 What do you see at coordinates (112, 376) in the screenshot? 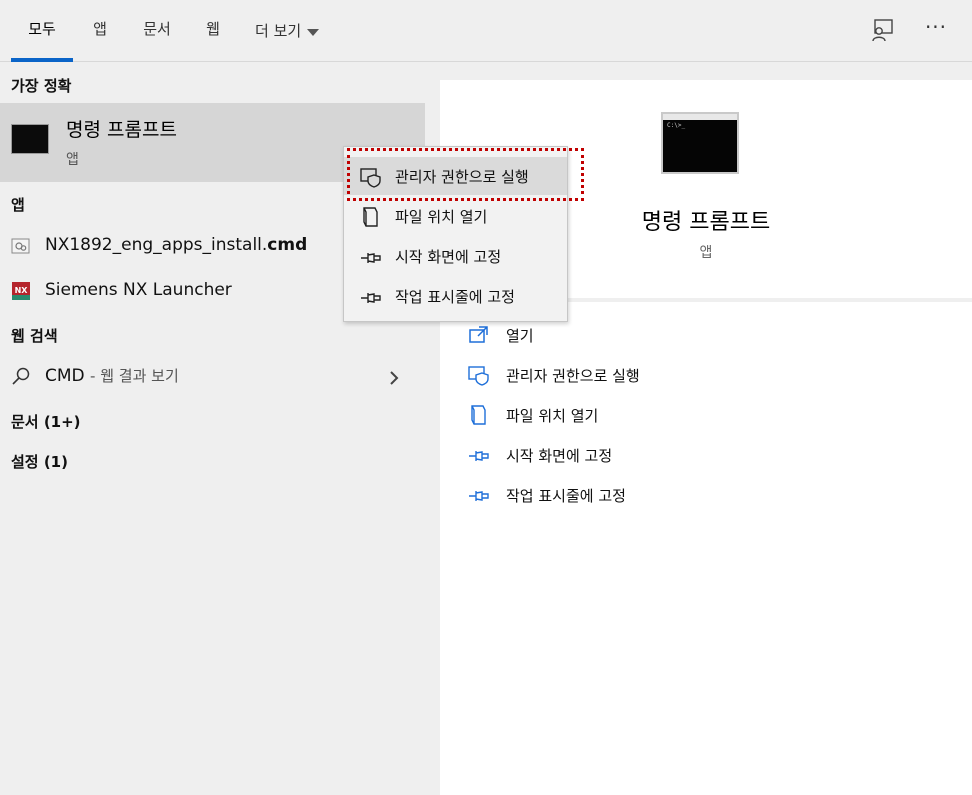
I see `web-search-text: CMD - 웹 결과 보기` at bounding box center [112, 376].